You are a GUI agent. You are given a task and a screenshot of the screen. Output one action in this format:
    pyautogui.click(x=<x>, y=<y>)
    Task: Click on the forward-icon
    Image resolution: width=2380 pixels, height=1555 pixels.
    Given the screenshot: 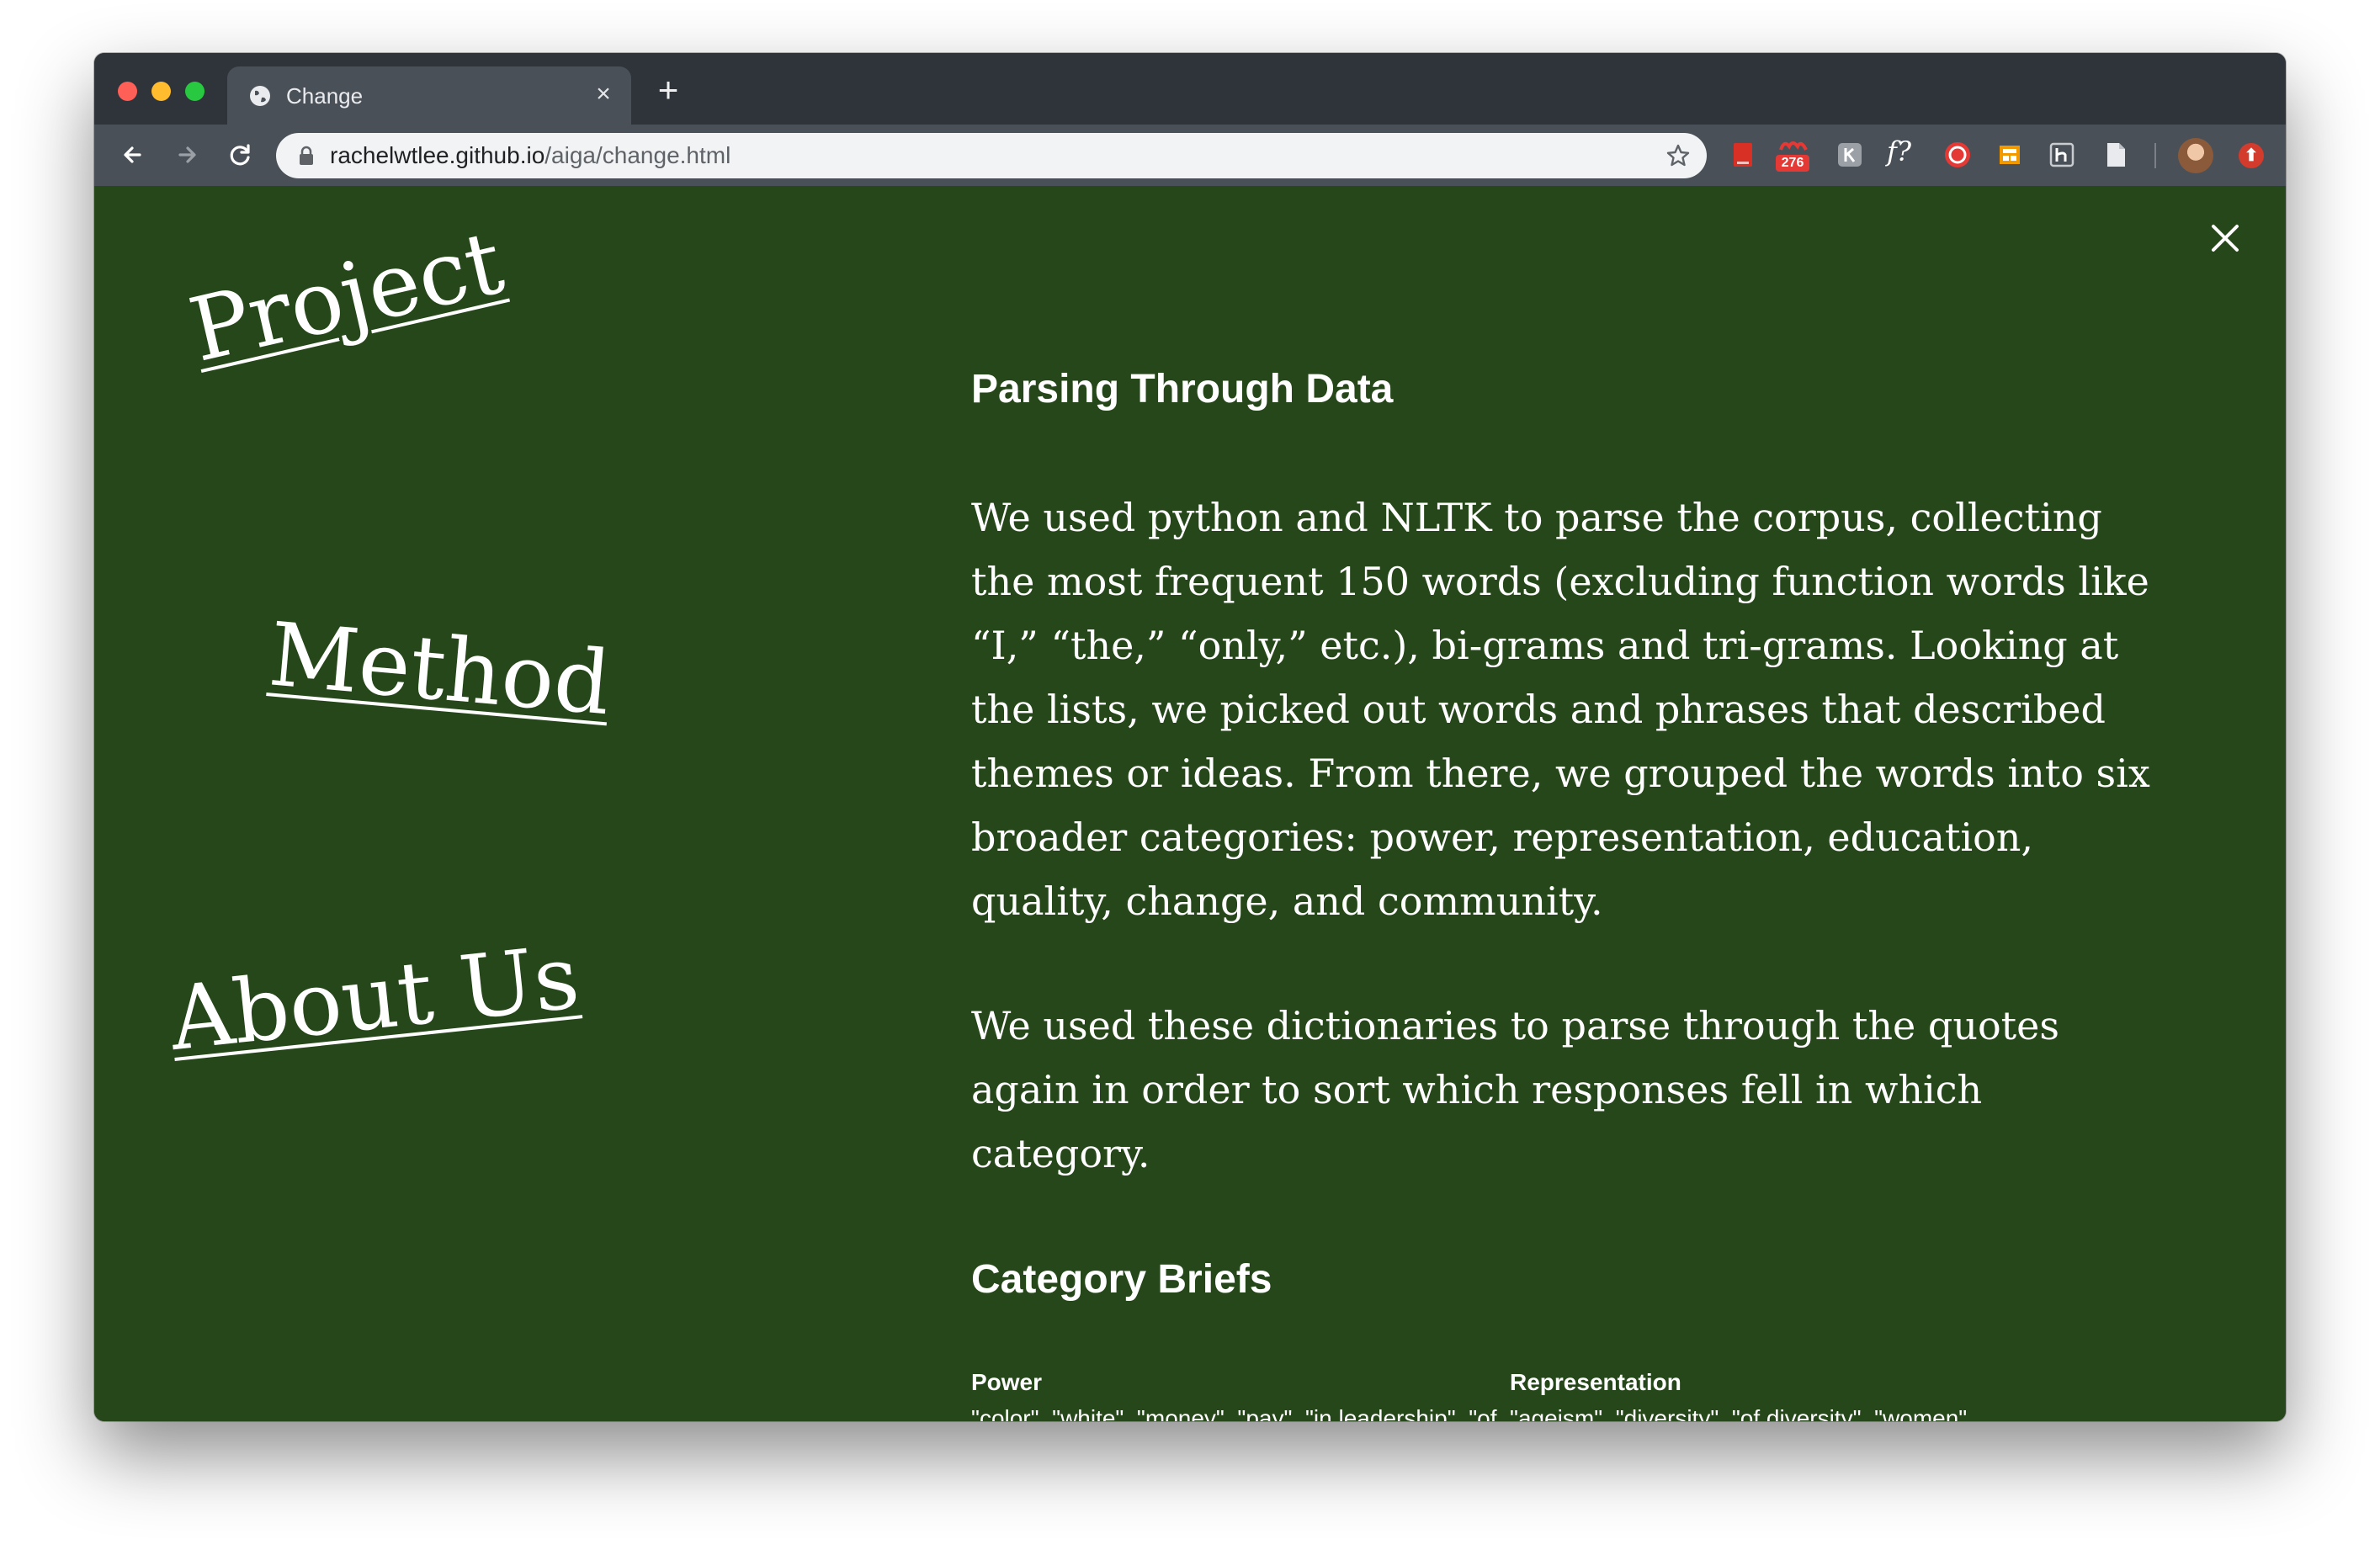 What is the action you would take?
    pyautogui.click(x=186, y=154)
    